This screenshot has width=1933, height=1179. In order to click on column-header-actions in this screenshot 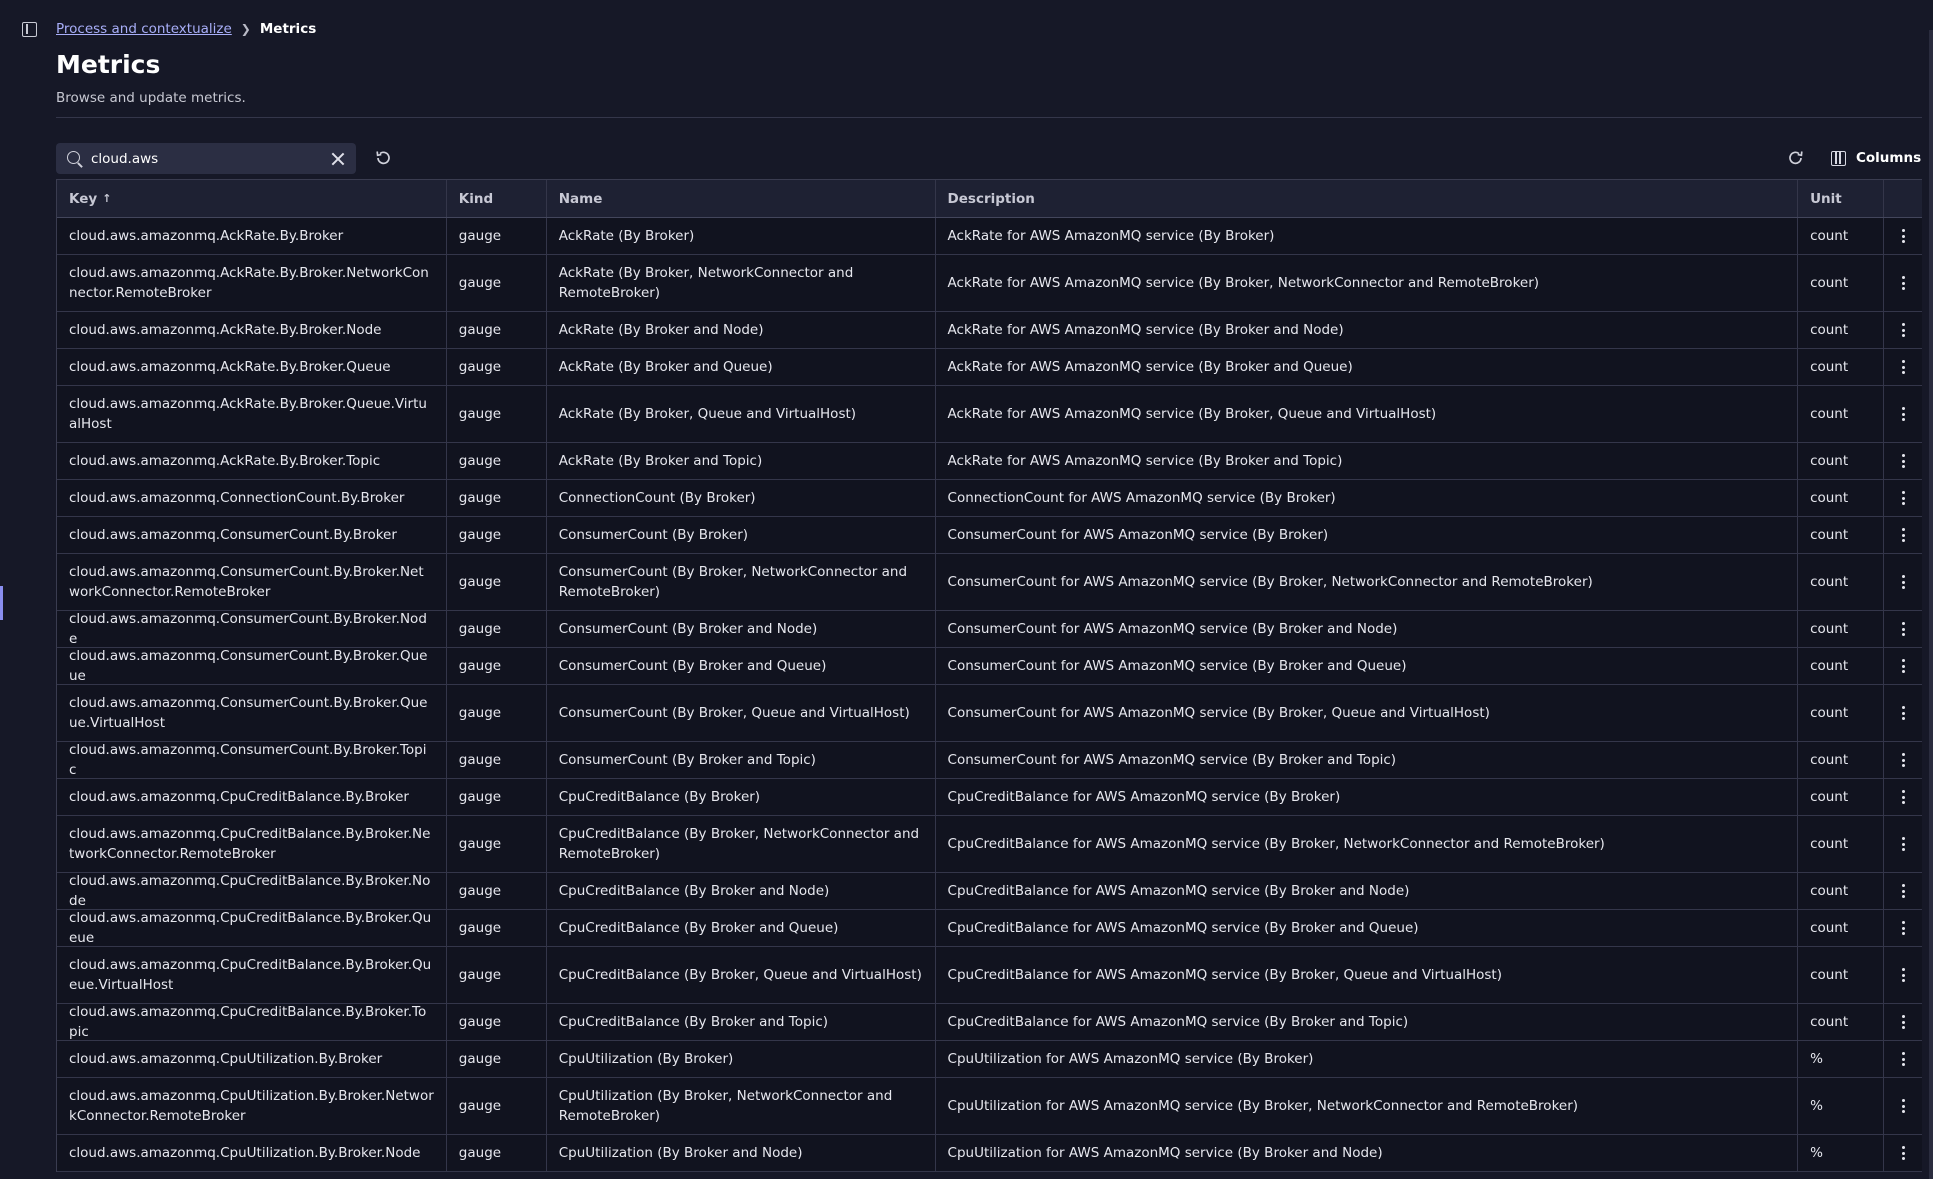, I will do `click(1903, 198)`.